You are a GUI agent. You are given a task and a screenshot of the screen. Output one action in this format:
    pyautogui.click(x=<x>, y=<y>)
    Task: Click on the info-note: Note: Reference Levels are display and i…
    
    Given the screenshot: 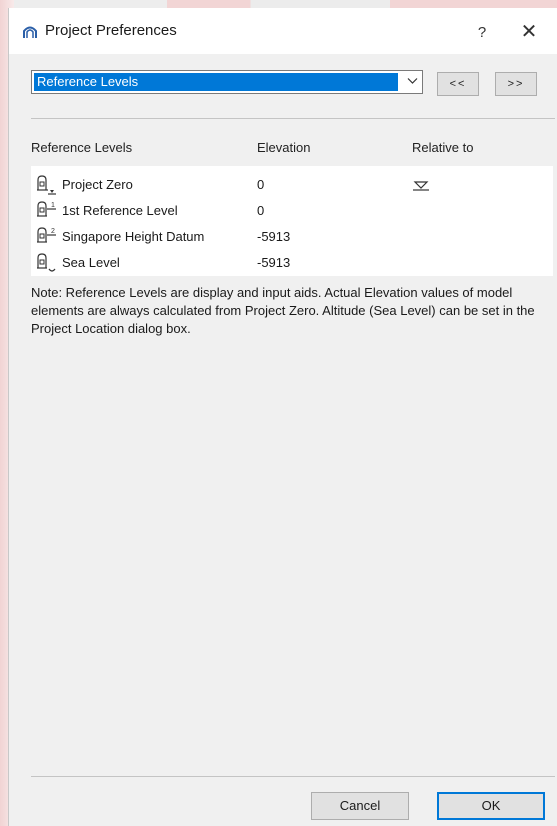 What is the action you would take?
    pyautogui.click(x=283, y=310)
    